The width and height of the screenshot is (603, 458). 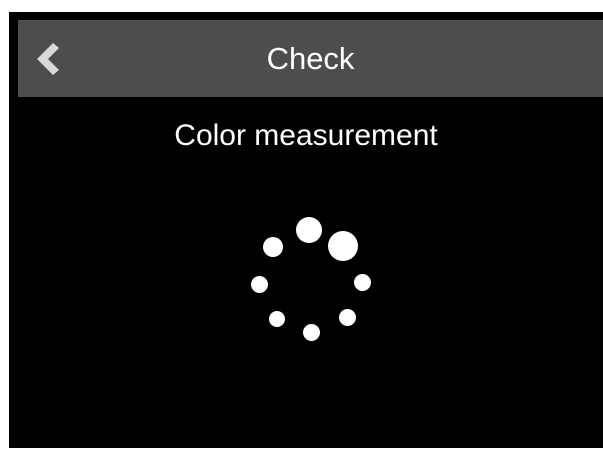 I want to click on loading-spinner-icon, so click(x=309, y=280).